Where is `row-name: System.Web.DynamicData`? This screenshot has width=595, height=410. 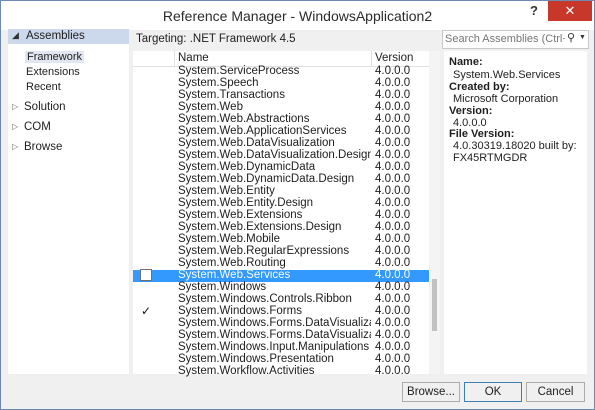
row-name: System.Web.DynamicData is located at coordinates (247, 167).